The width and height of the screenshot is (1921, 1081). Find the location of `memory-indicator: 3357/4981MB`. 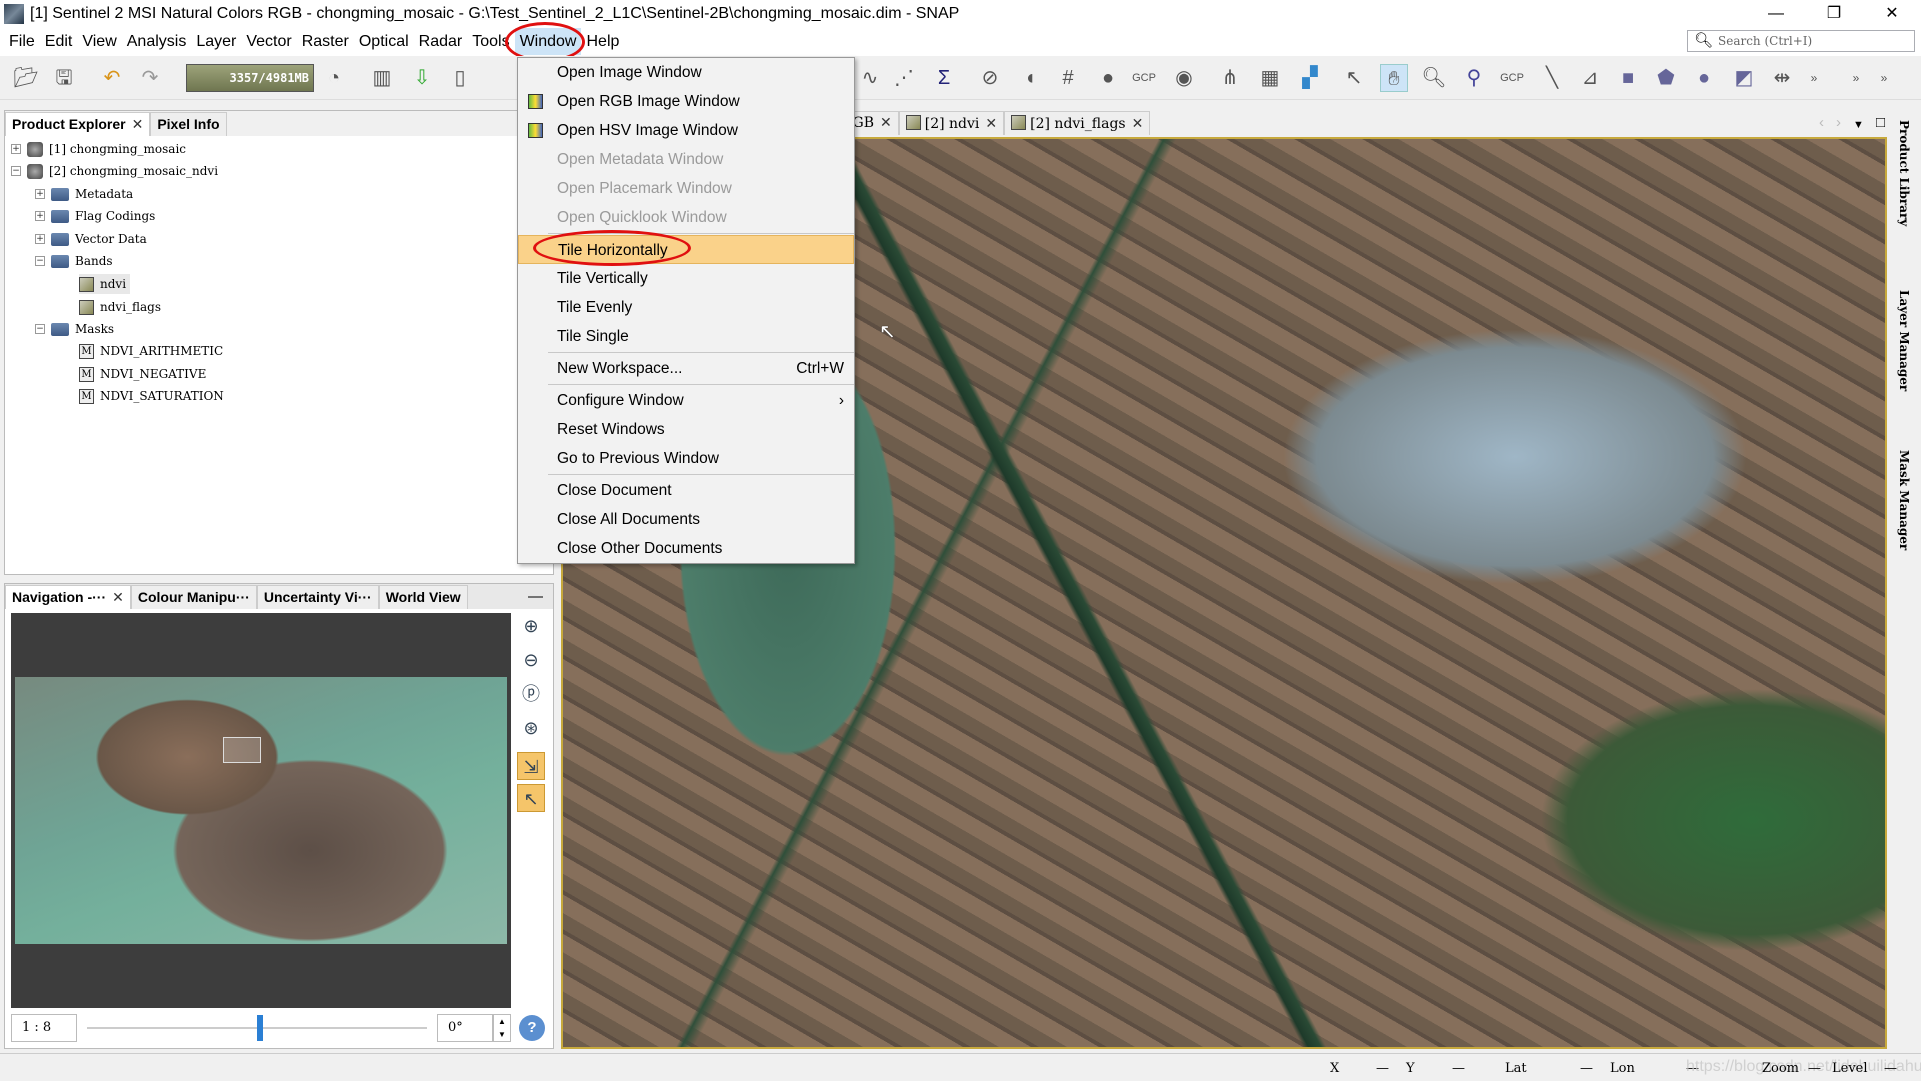

memory-indicator: 3357/4981MB is located at coordinates (250, 78).